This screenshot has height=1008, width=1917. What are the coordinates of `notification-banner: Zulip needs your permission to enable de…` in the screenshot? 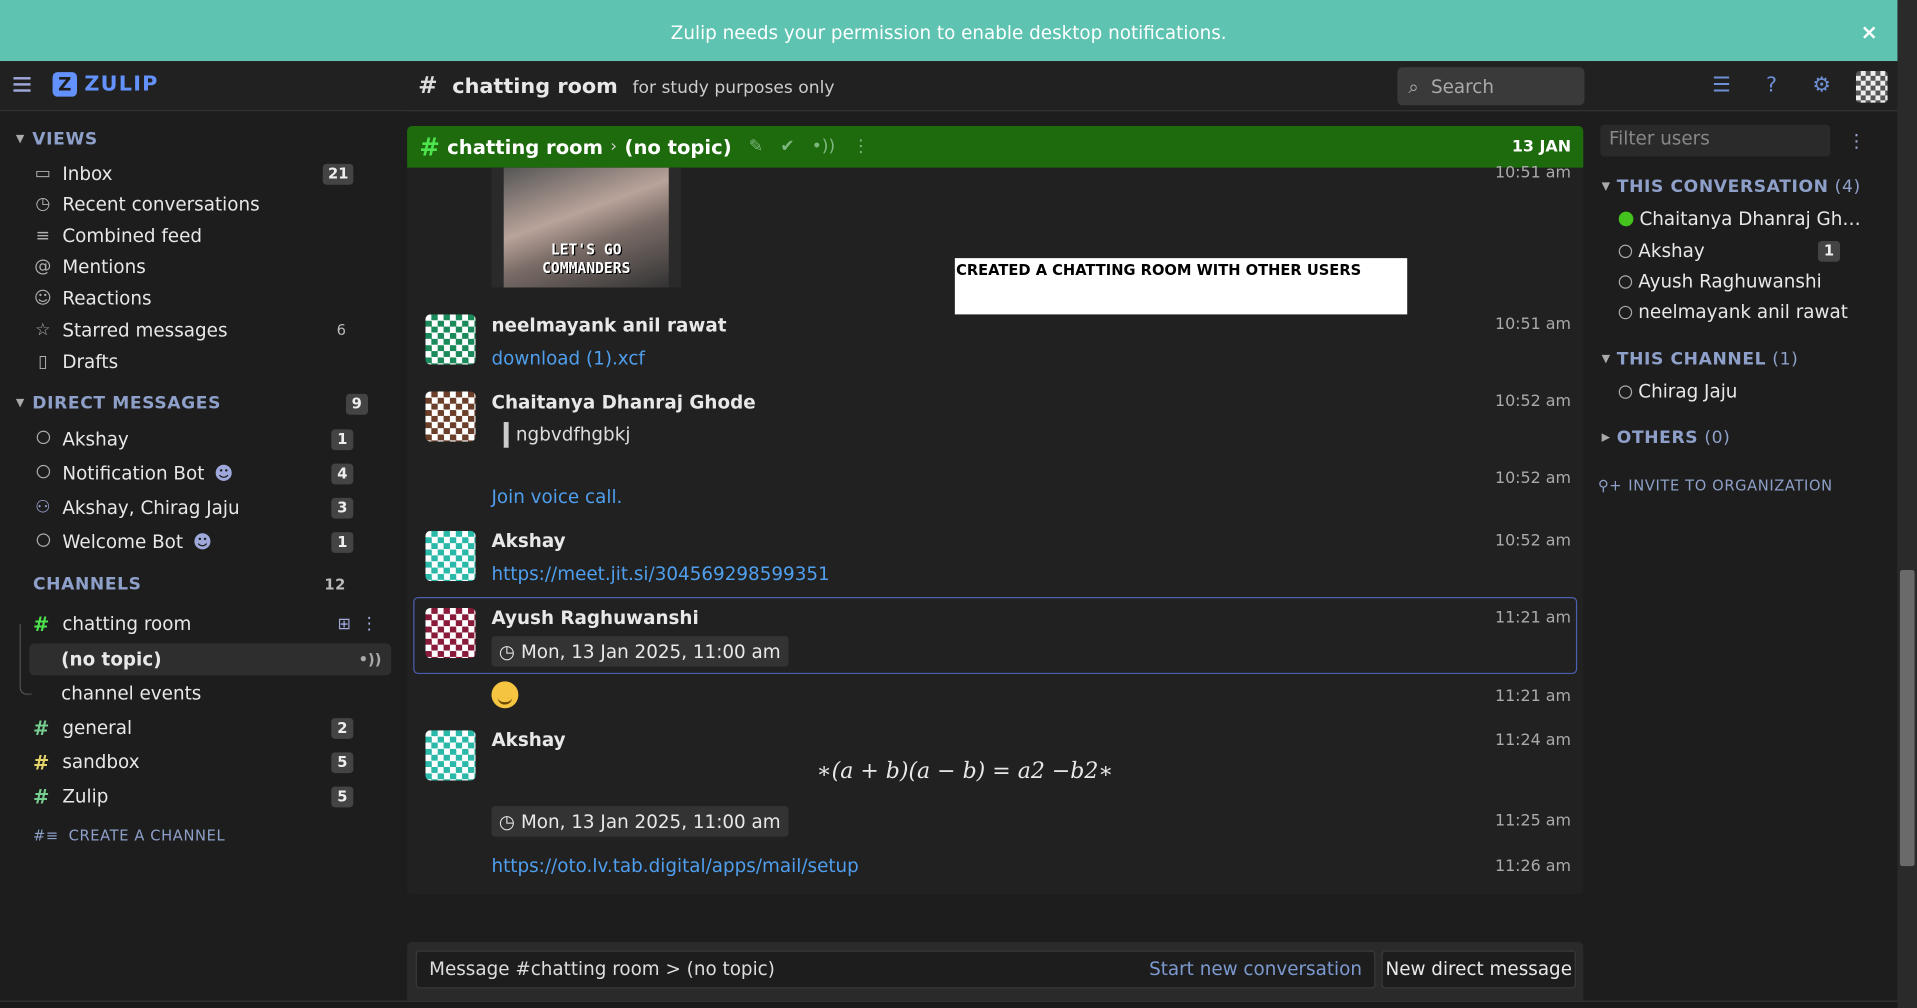 It's located at (949, 31).